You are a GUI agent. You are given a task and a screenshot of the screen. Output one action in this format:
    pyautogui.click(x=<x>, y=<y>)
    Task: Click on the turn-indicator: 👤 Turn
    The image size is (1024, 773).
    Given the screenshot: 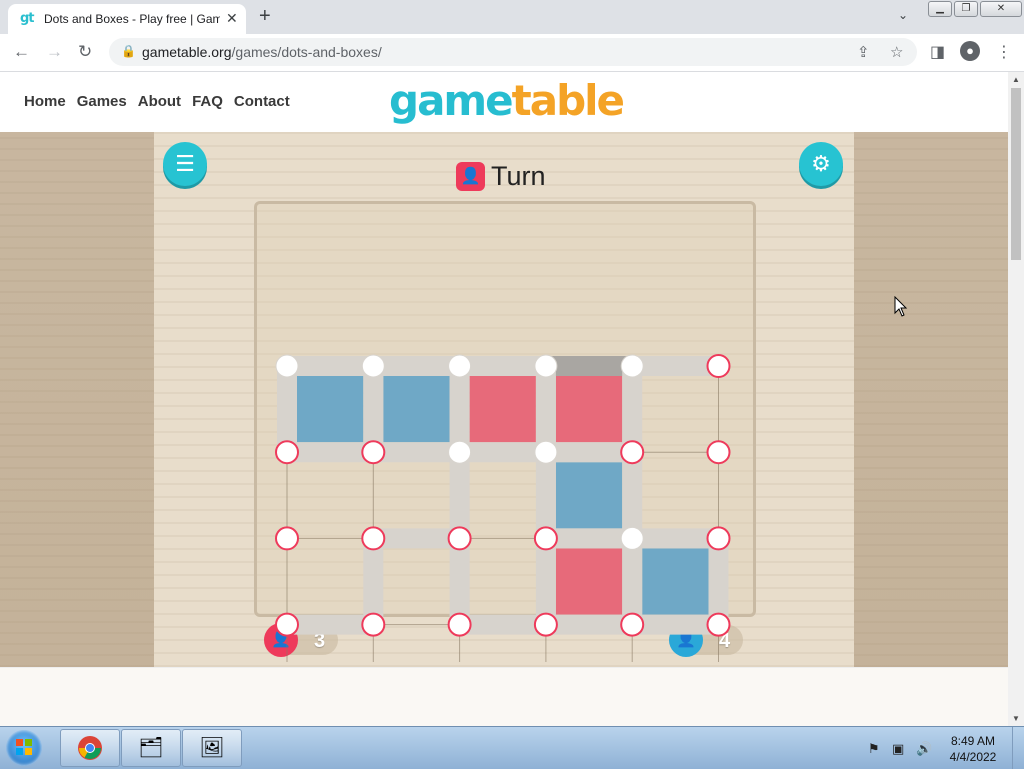 What is the action you would take?
    pyautogui.click(x=501, y=176)
    